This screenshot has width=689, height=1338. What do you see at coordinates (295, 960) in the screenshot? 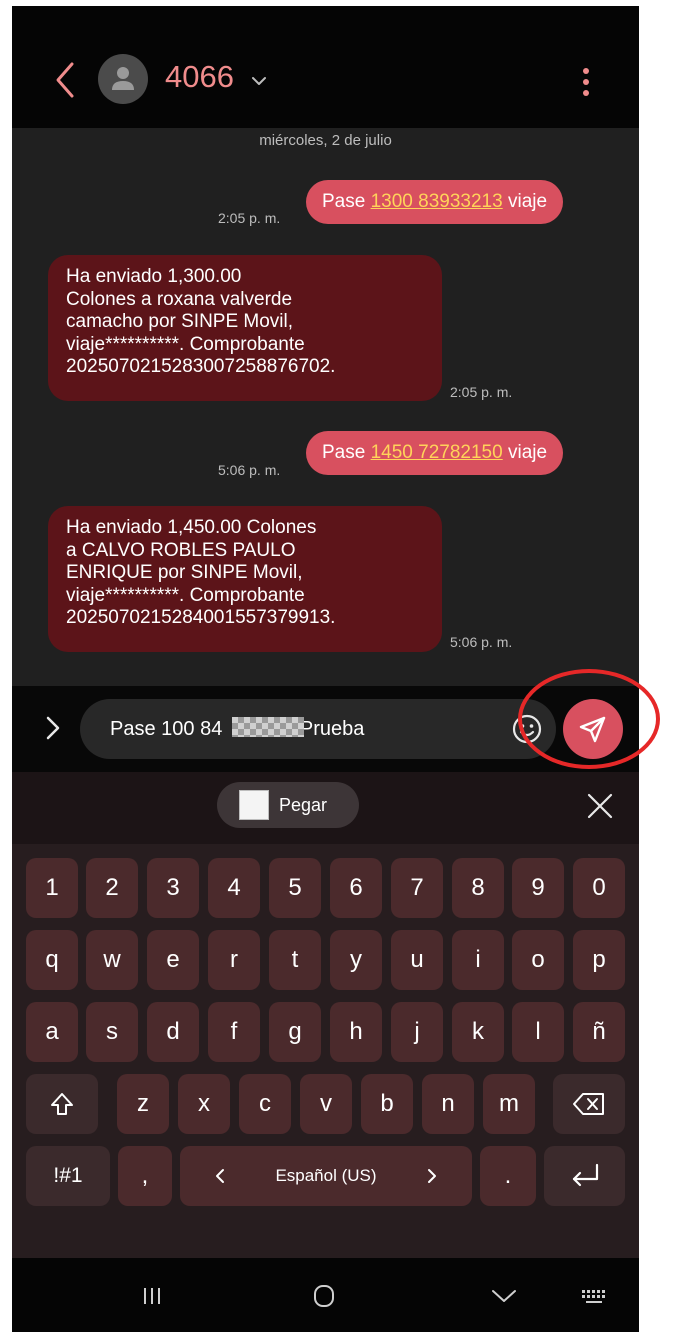
I see `key: t` at bounding box center [295, 960].